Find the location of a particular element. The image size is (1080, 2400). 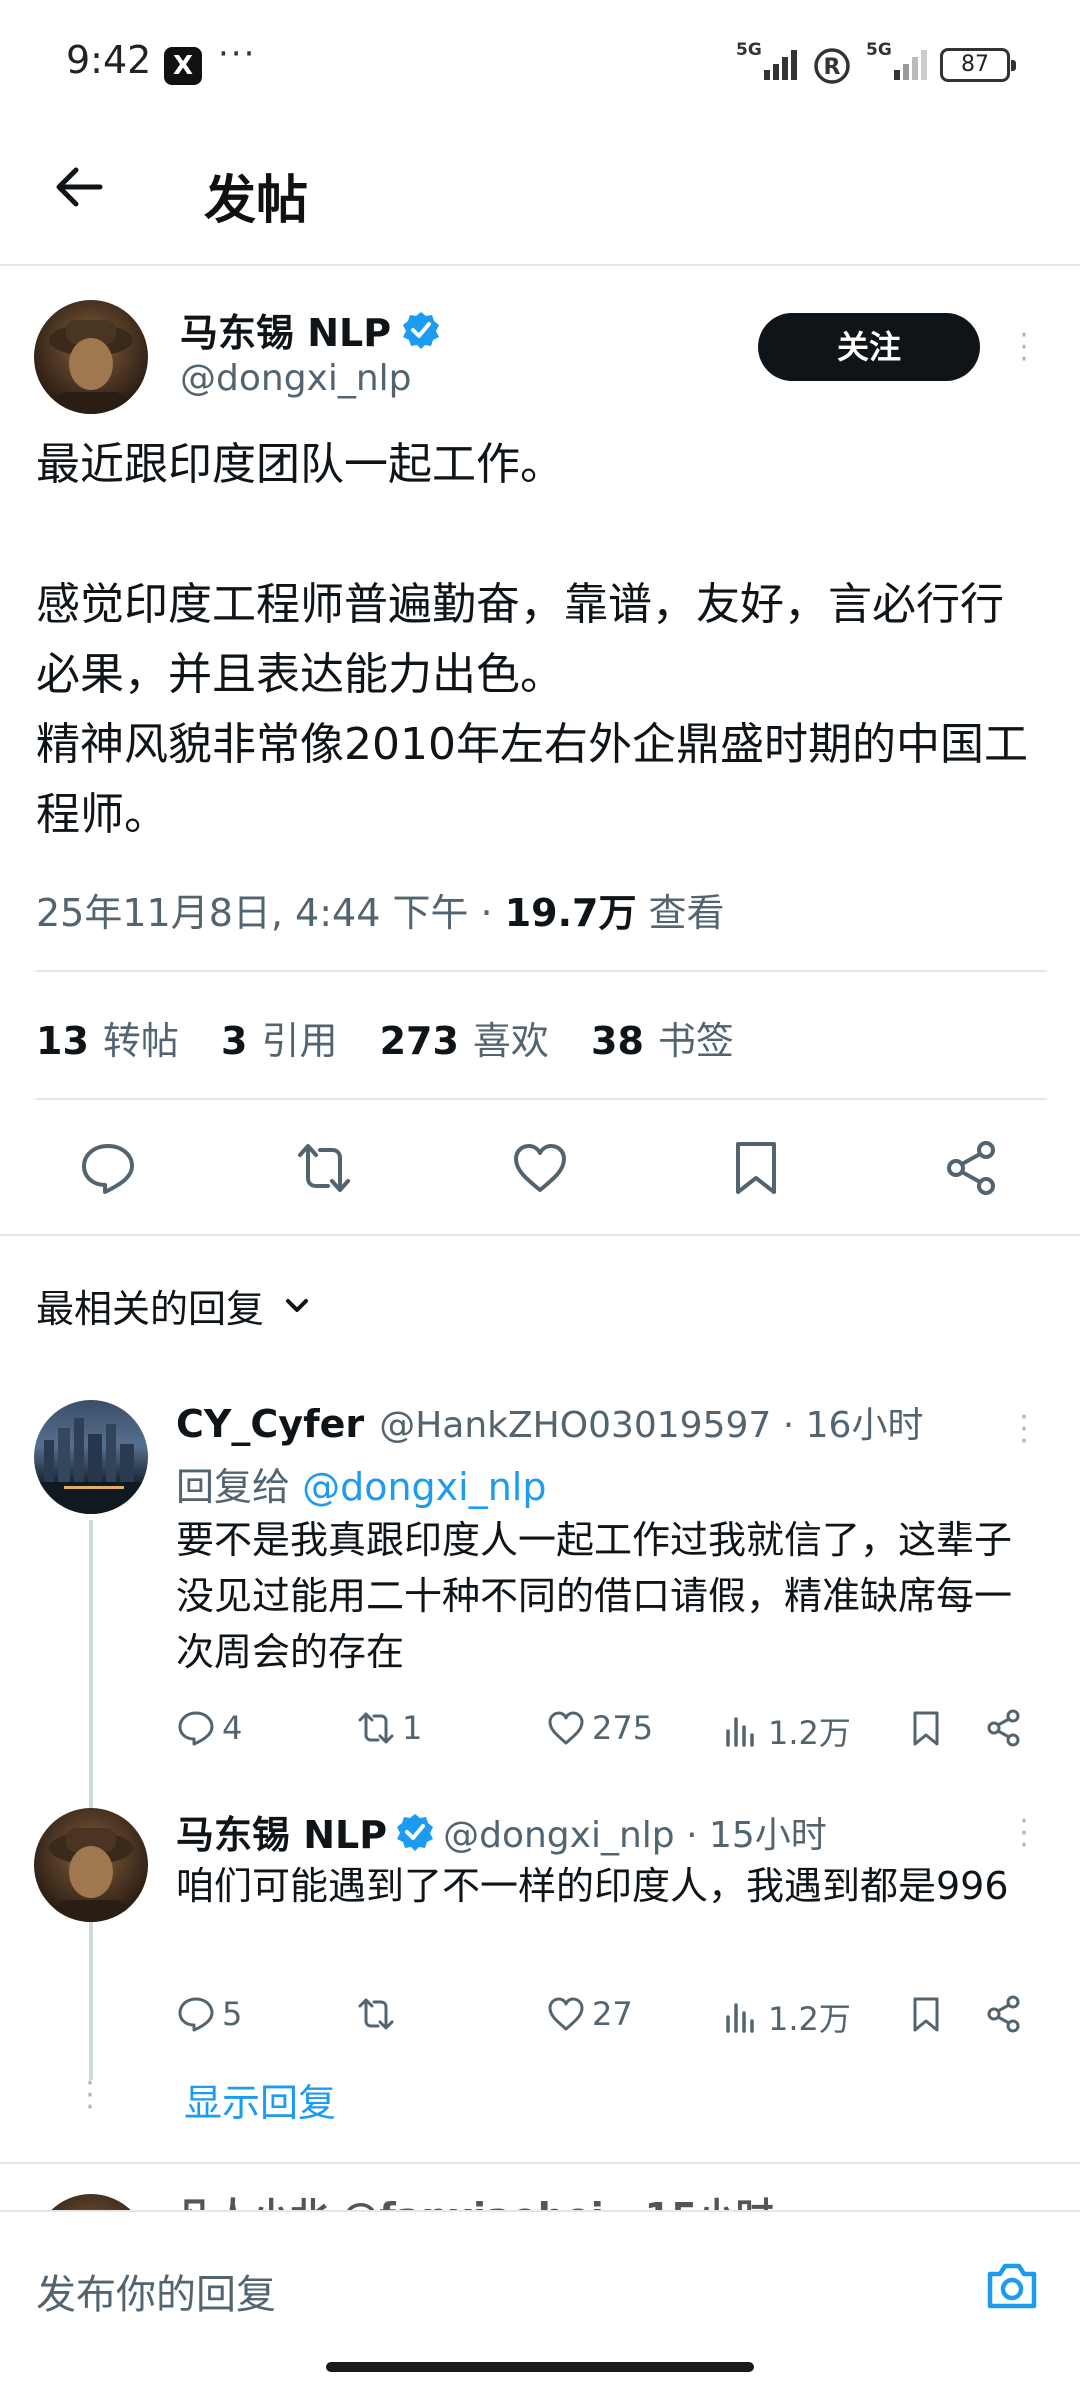

chevron-down-icon is located at coordinates (297, 1305).